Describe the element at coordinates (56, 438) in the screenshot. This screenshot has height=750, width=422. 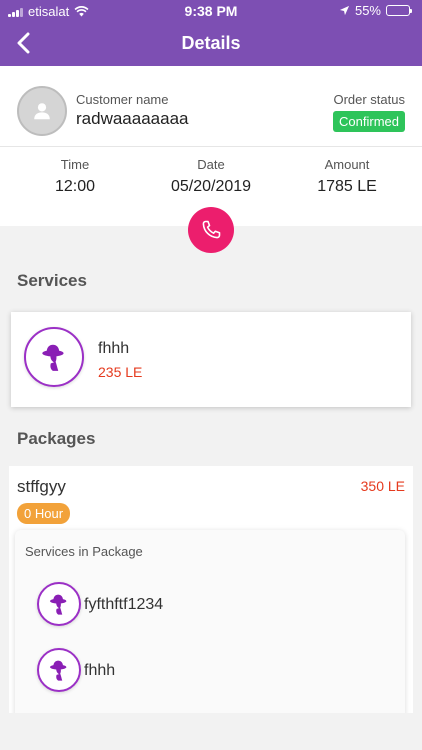
I see `packages-section-title: Packages` at that location.